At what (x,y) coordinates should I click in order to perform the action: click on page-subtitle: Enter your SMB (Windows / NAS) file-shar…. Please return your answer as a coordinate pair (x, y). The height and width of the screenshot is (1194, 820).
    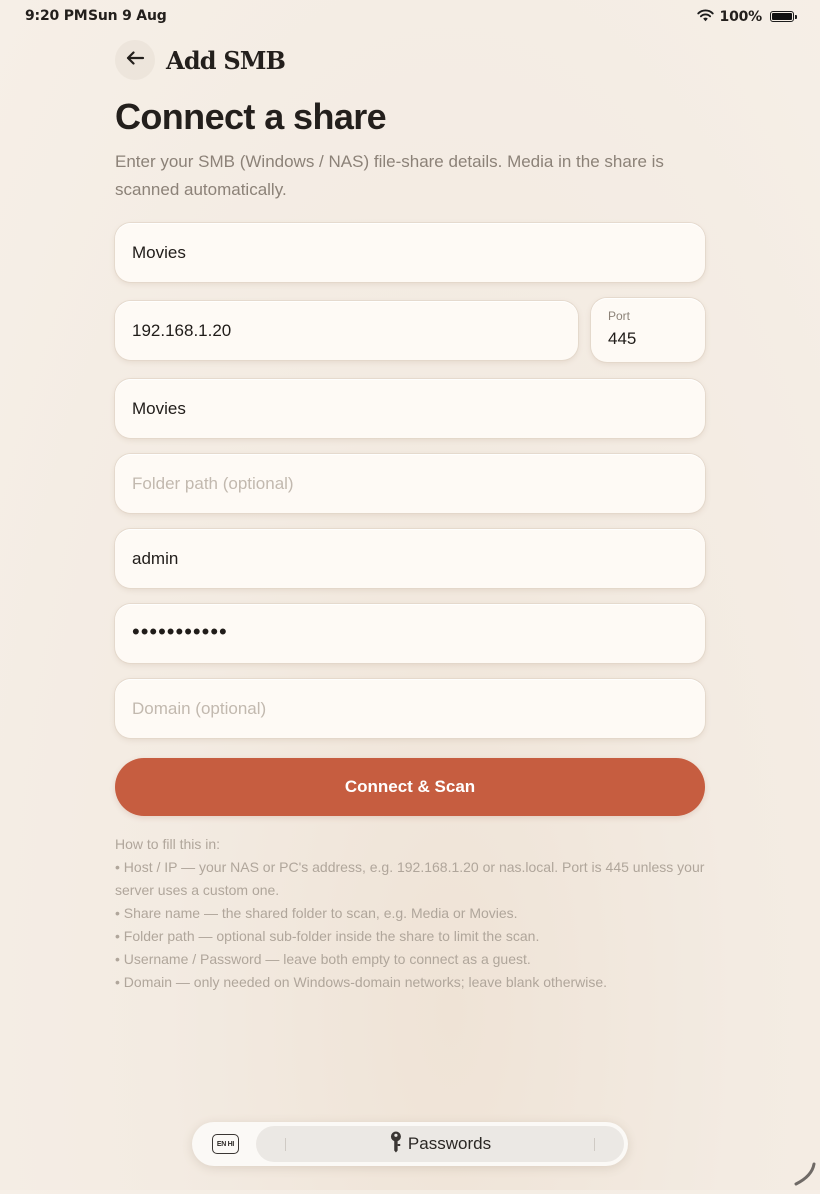
    Looking at the image, I should click on (389, 175).